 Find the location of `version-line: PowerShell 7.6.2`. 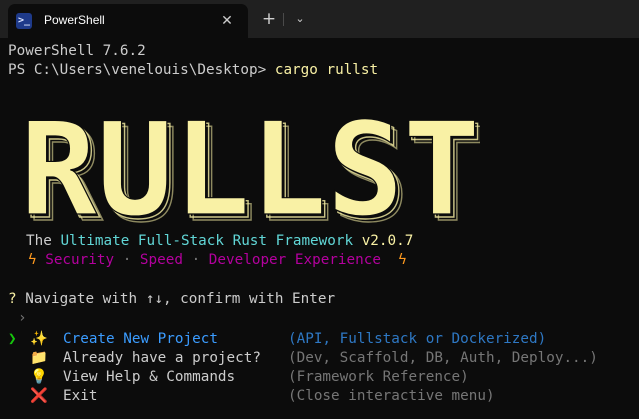

version-line: PowerShell 7.6.2 is located at coordinates (77, 51).